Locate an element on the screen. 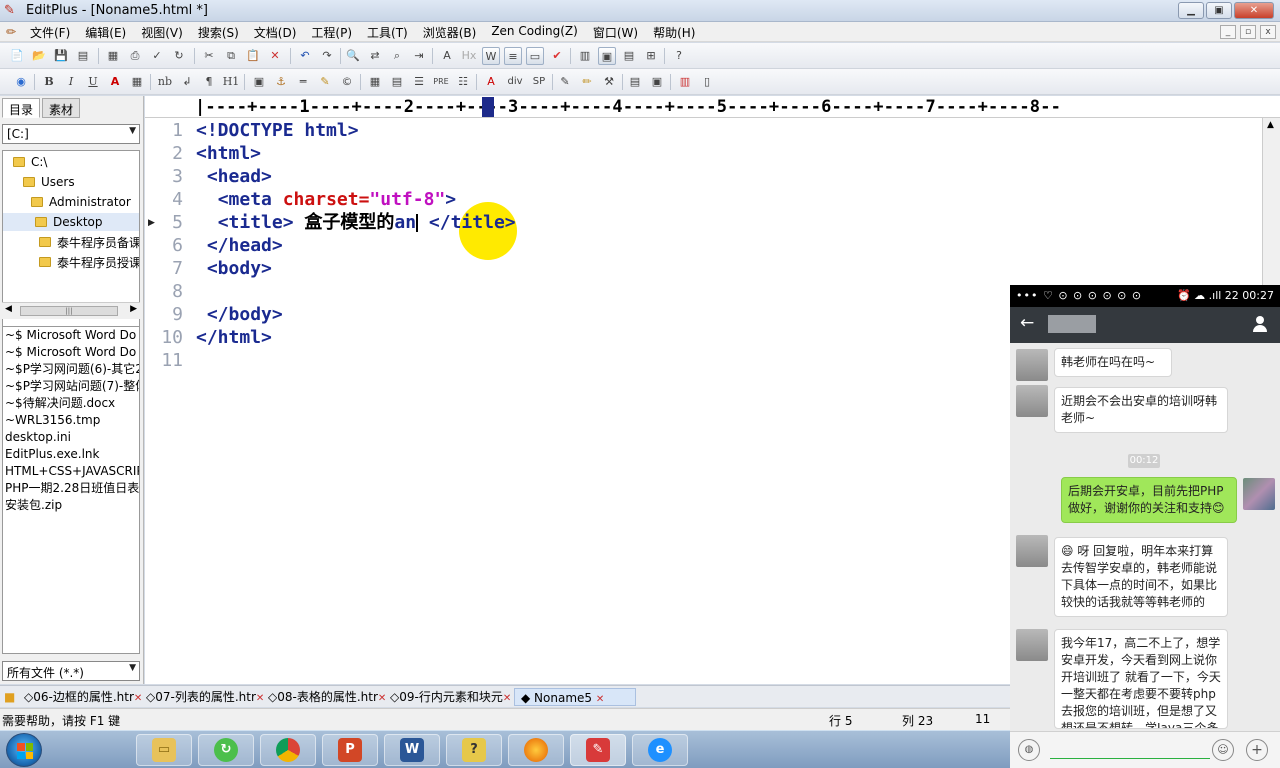 This screenshot has height=768, width=1280. tab-document: ◇09-行内元素和块元✕ is located at coordinates (451, 697).